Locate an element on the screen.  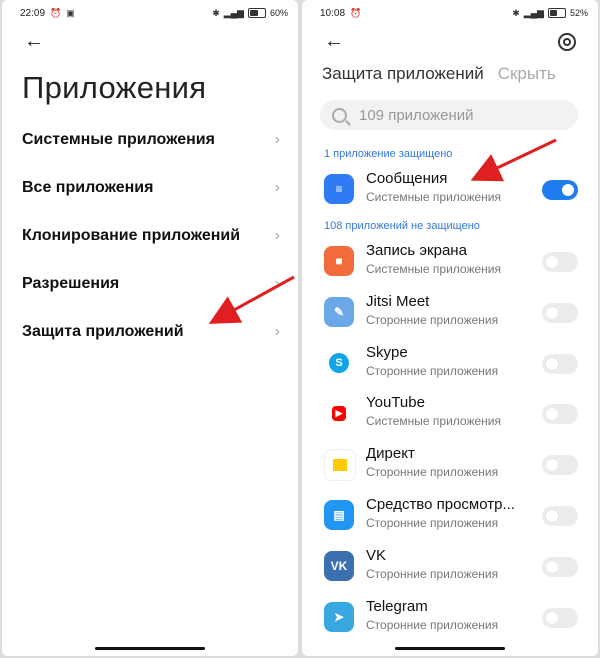
list-item: ■ Запись экрана Системные приложения is located at coordinates (451, 262).